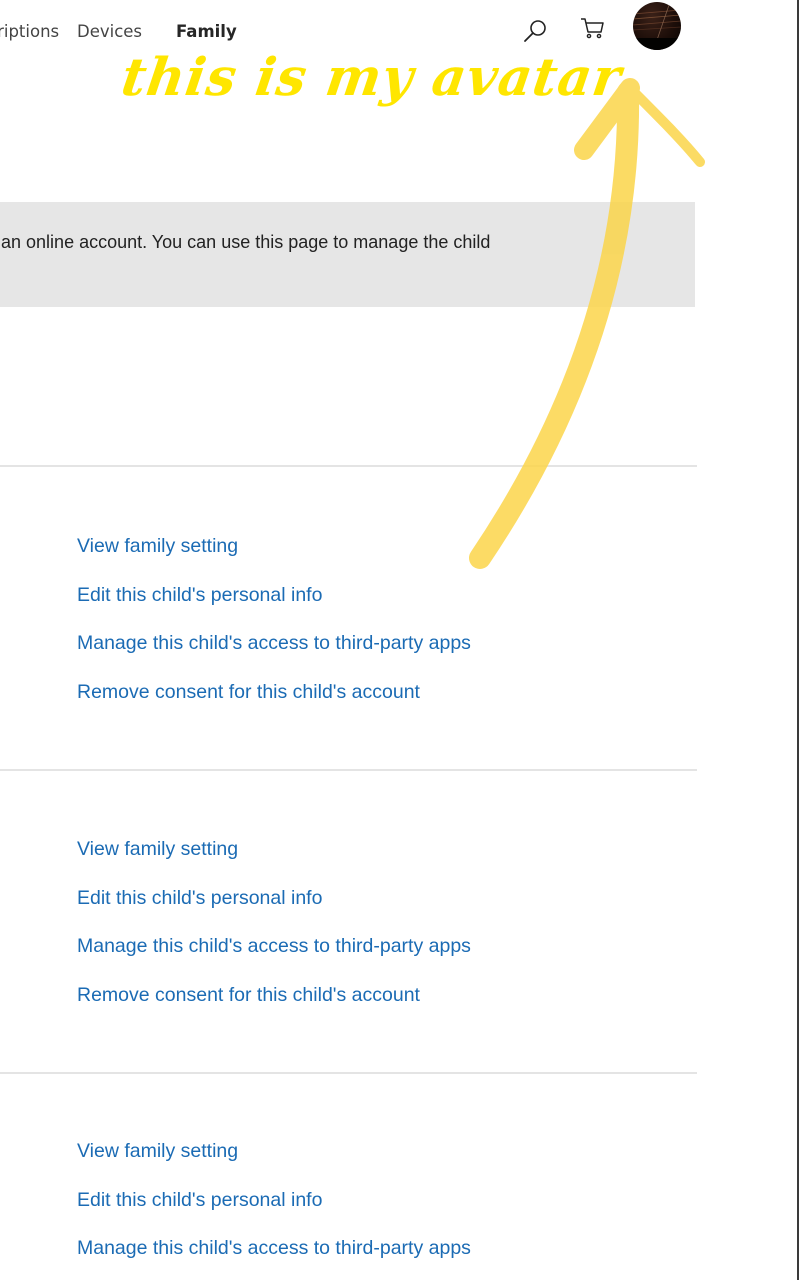 This screenshot has width=800, height=1280. Describe the element at coordinates (29, 32) in the screenshot. I see `nav-item-subscriptions: Subscriptions` at that location.